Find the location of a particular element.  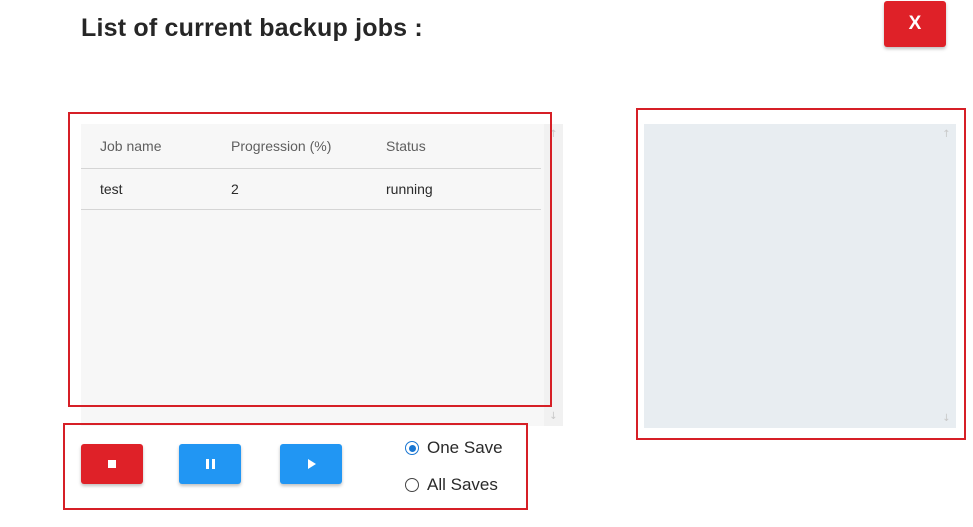

stop-icon is located at coordinates (112, 464).